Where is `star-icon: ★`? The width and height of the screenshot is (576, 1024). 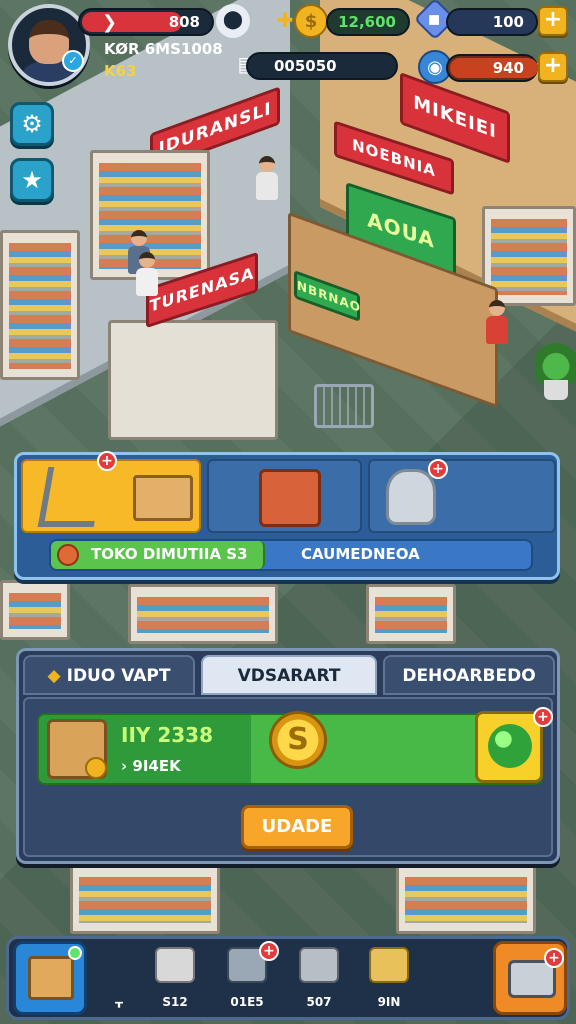
star-icon: ★ is located at coordinates (32, 180).